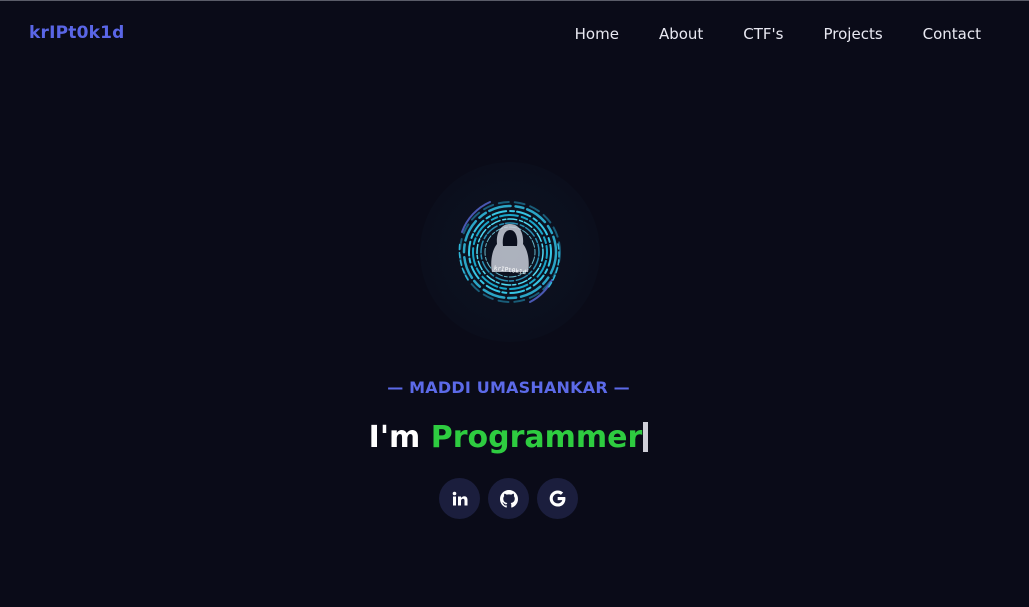 This screenshot has width=1029, height=607. I want to click on linkedin-button, so click(459, 498).